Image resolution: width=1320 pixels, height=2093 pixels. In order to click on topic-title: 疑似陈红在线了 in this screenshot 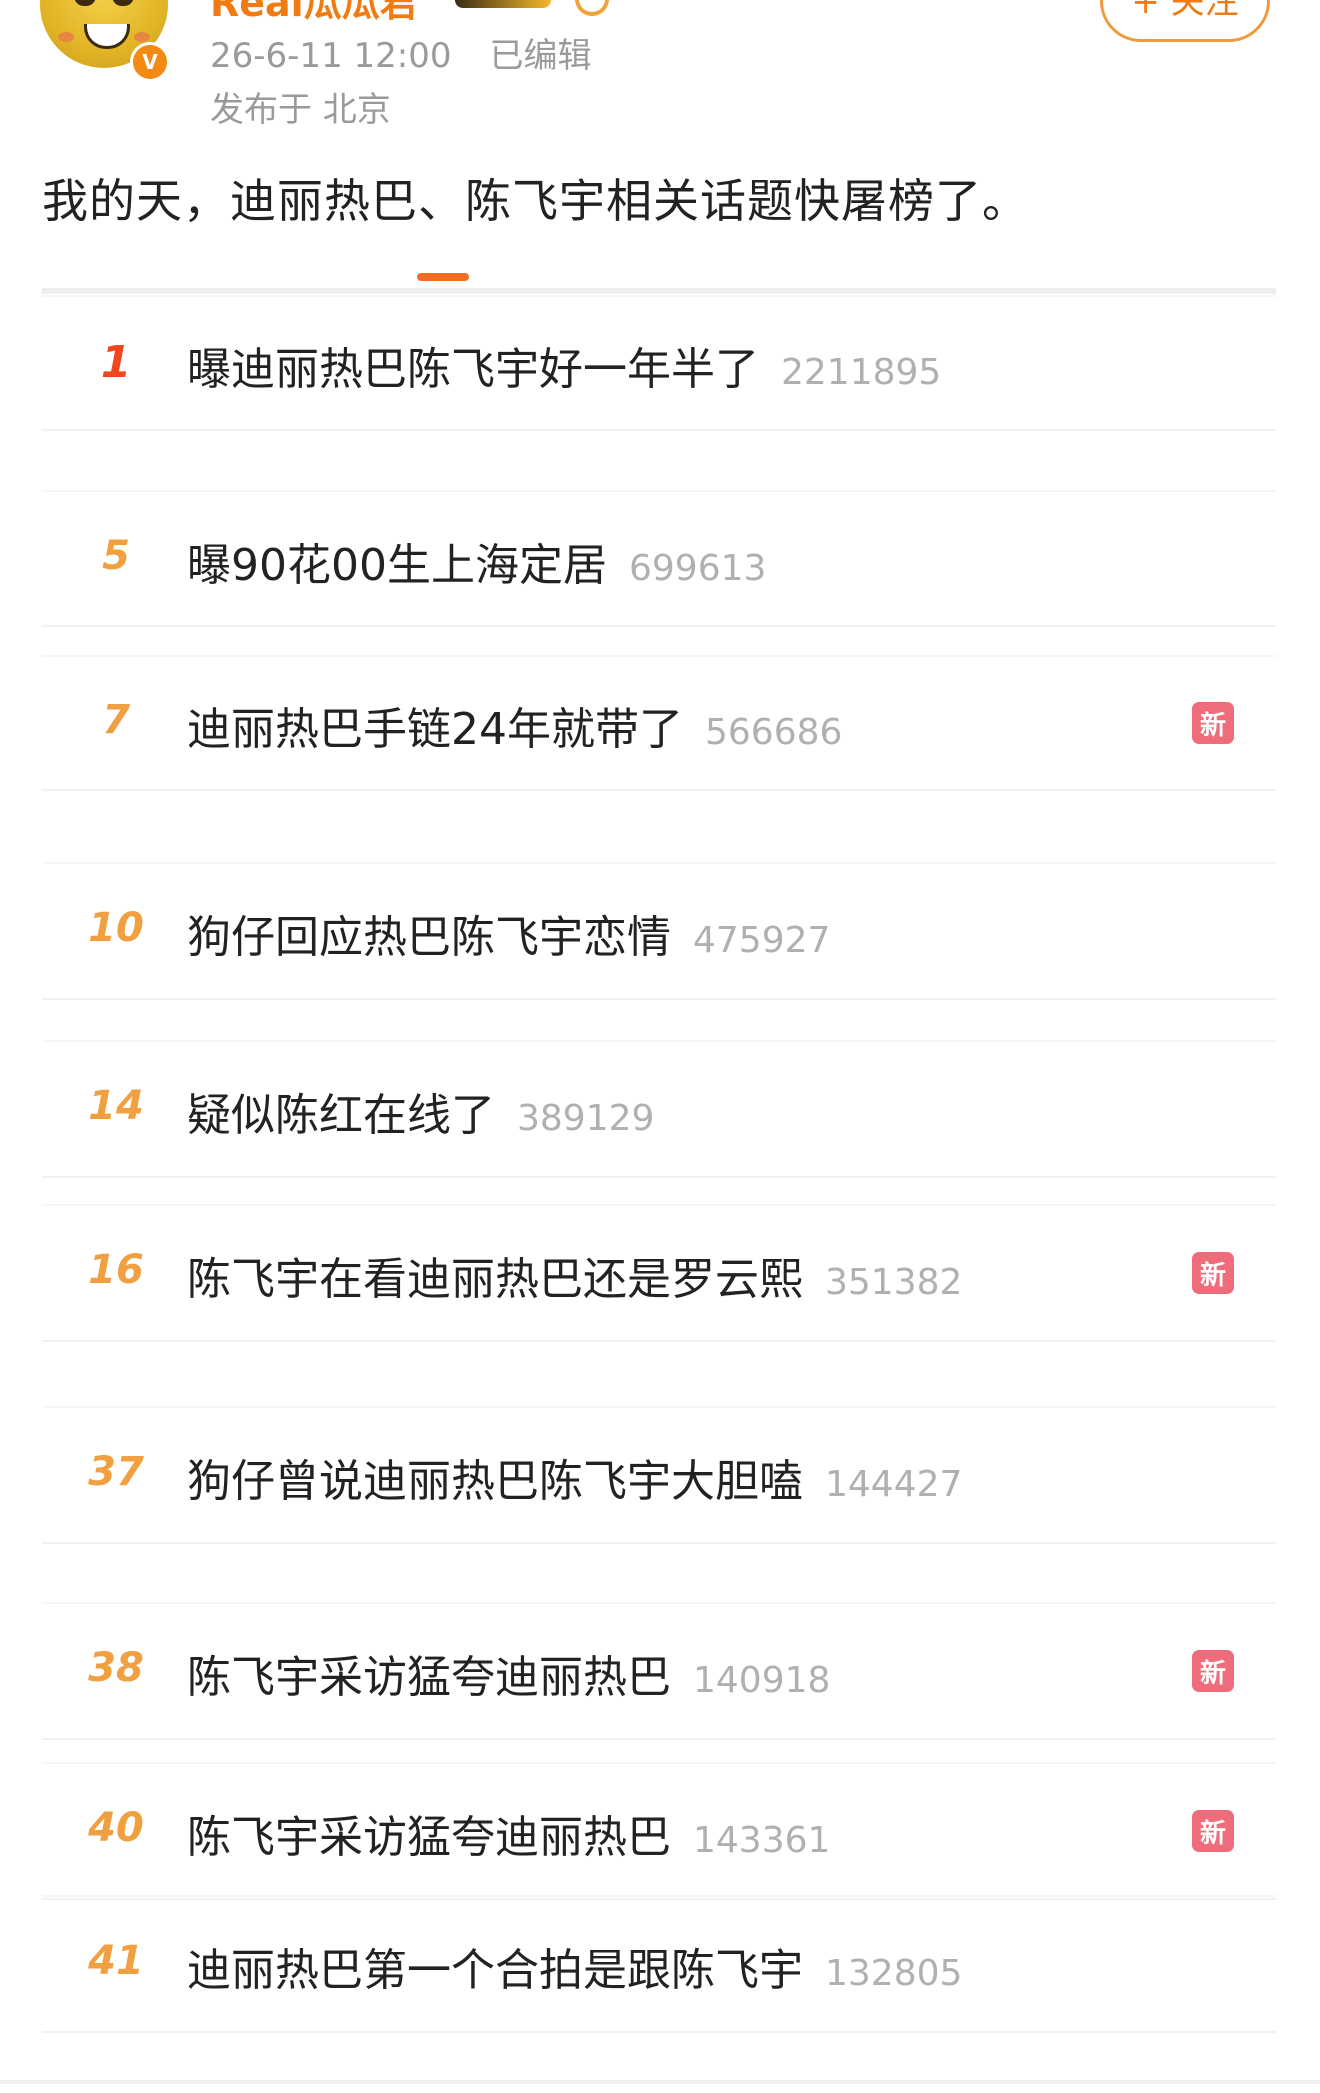, I will do `click(341, 1115)`.